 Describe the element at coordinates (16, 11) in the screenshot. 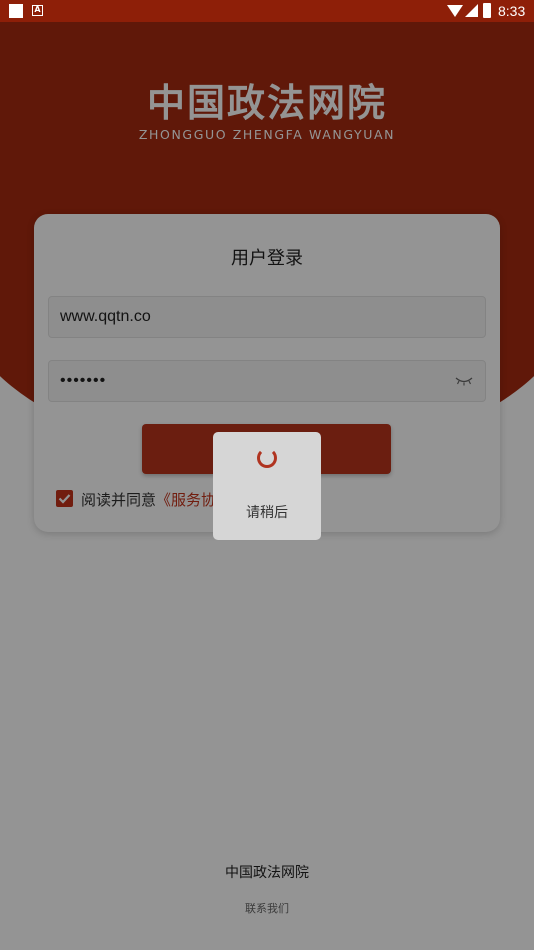

I see `notification-square-icon` at that location.